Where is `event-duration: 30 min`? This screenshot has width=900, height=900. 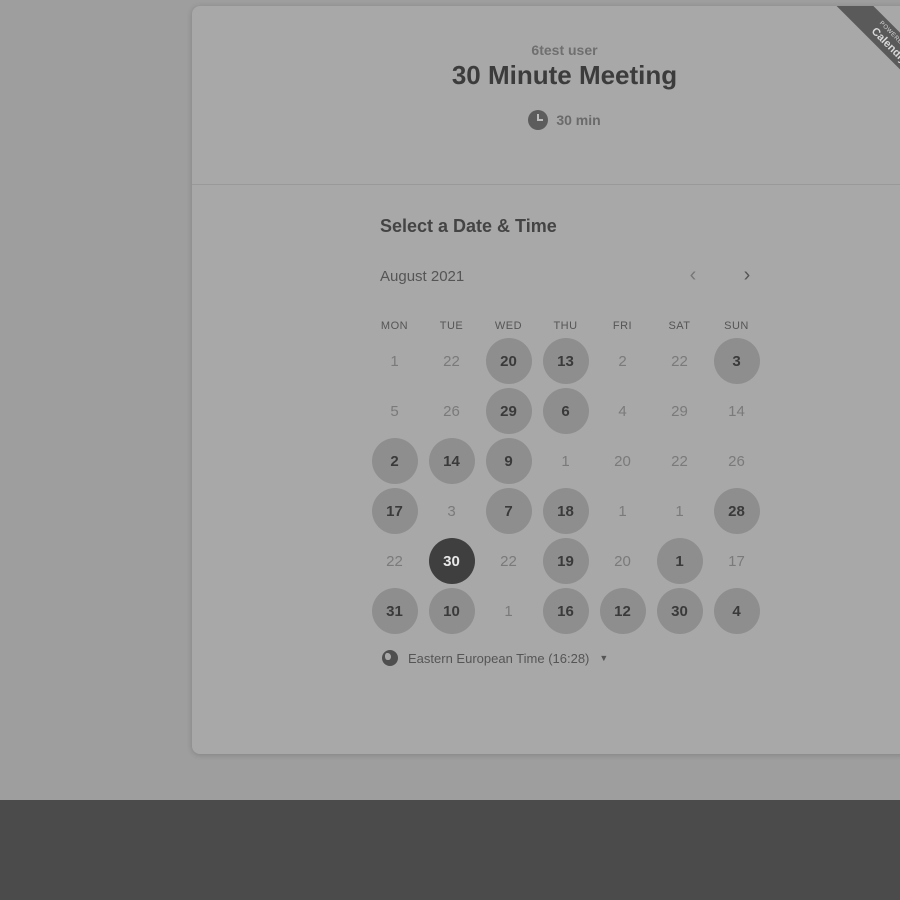
event-duration: 30 min is located at coordinates (546, 120).